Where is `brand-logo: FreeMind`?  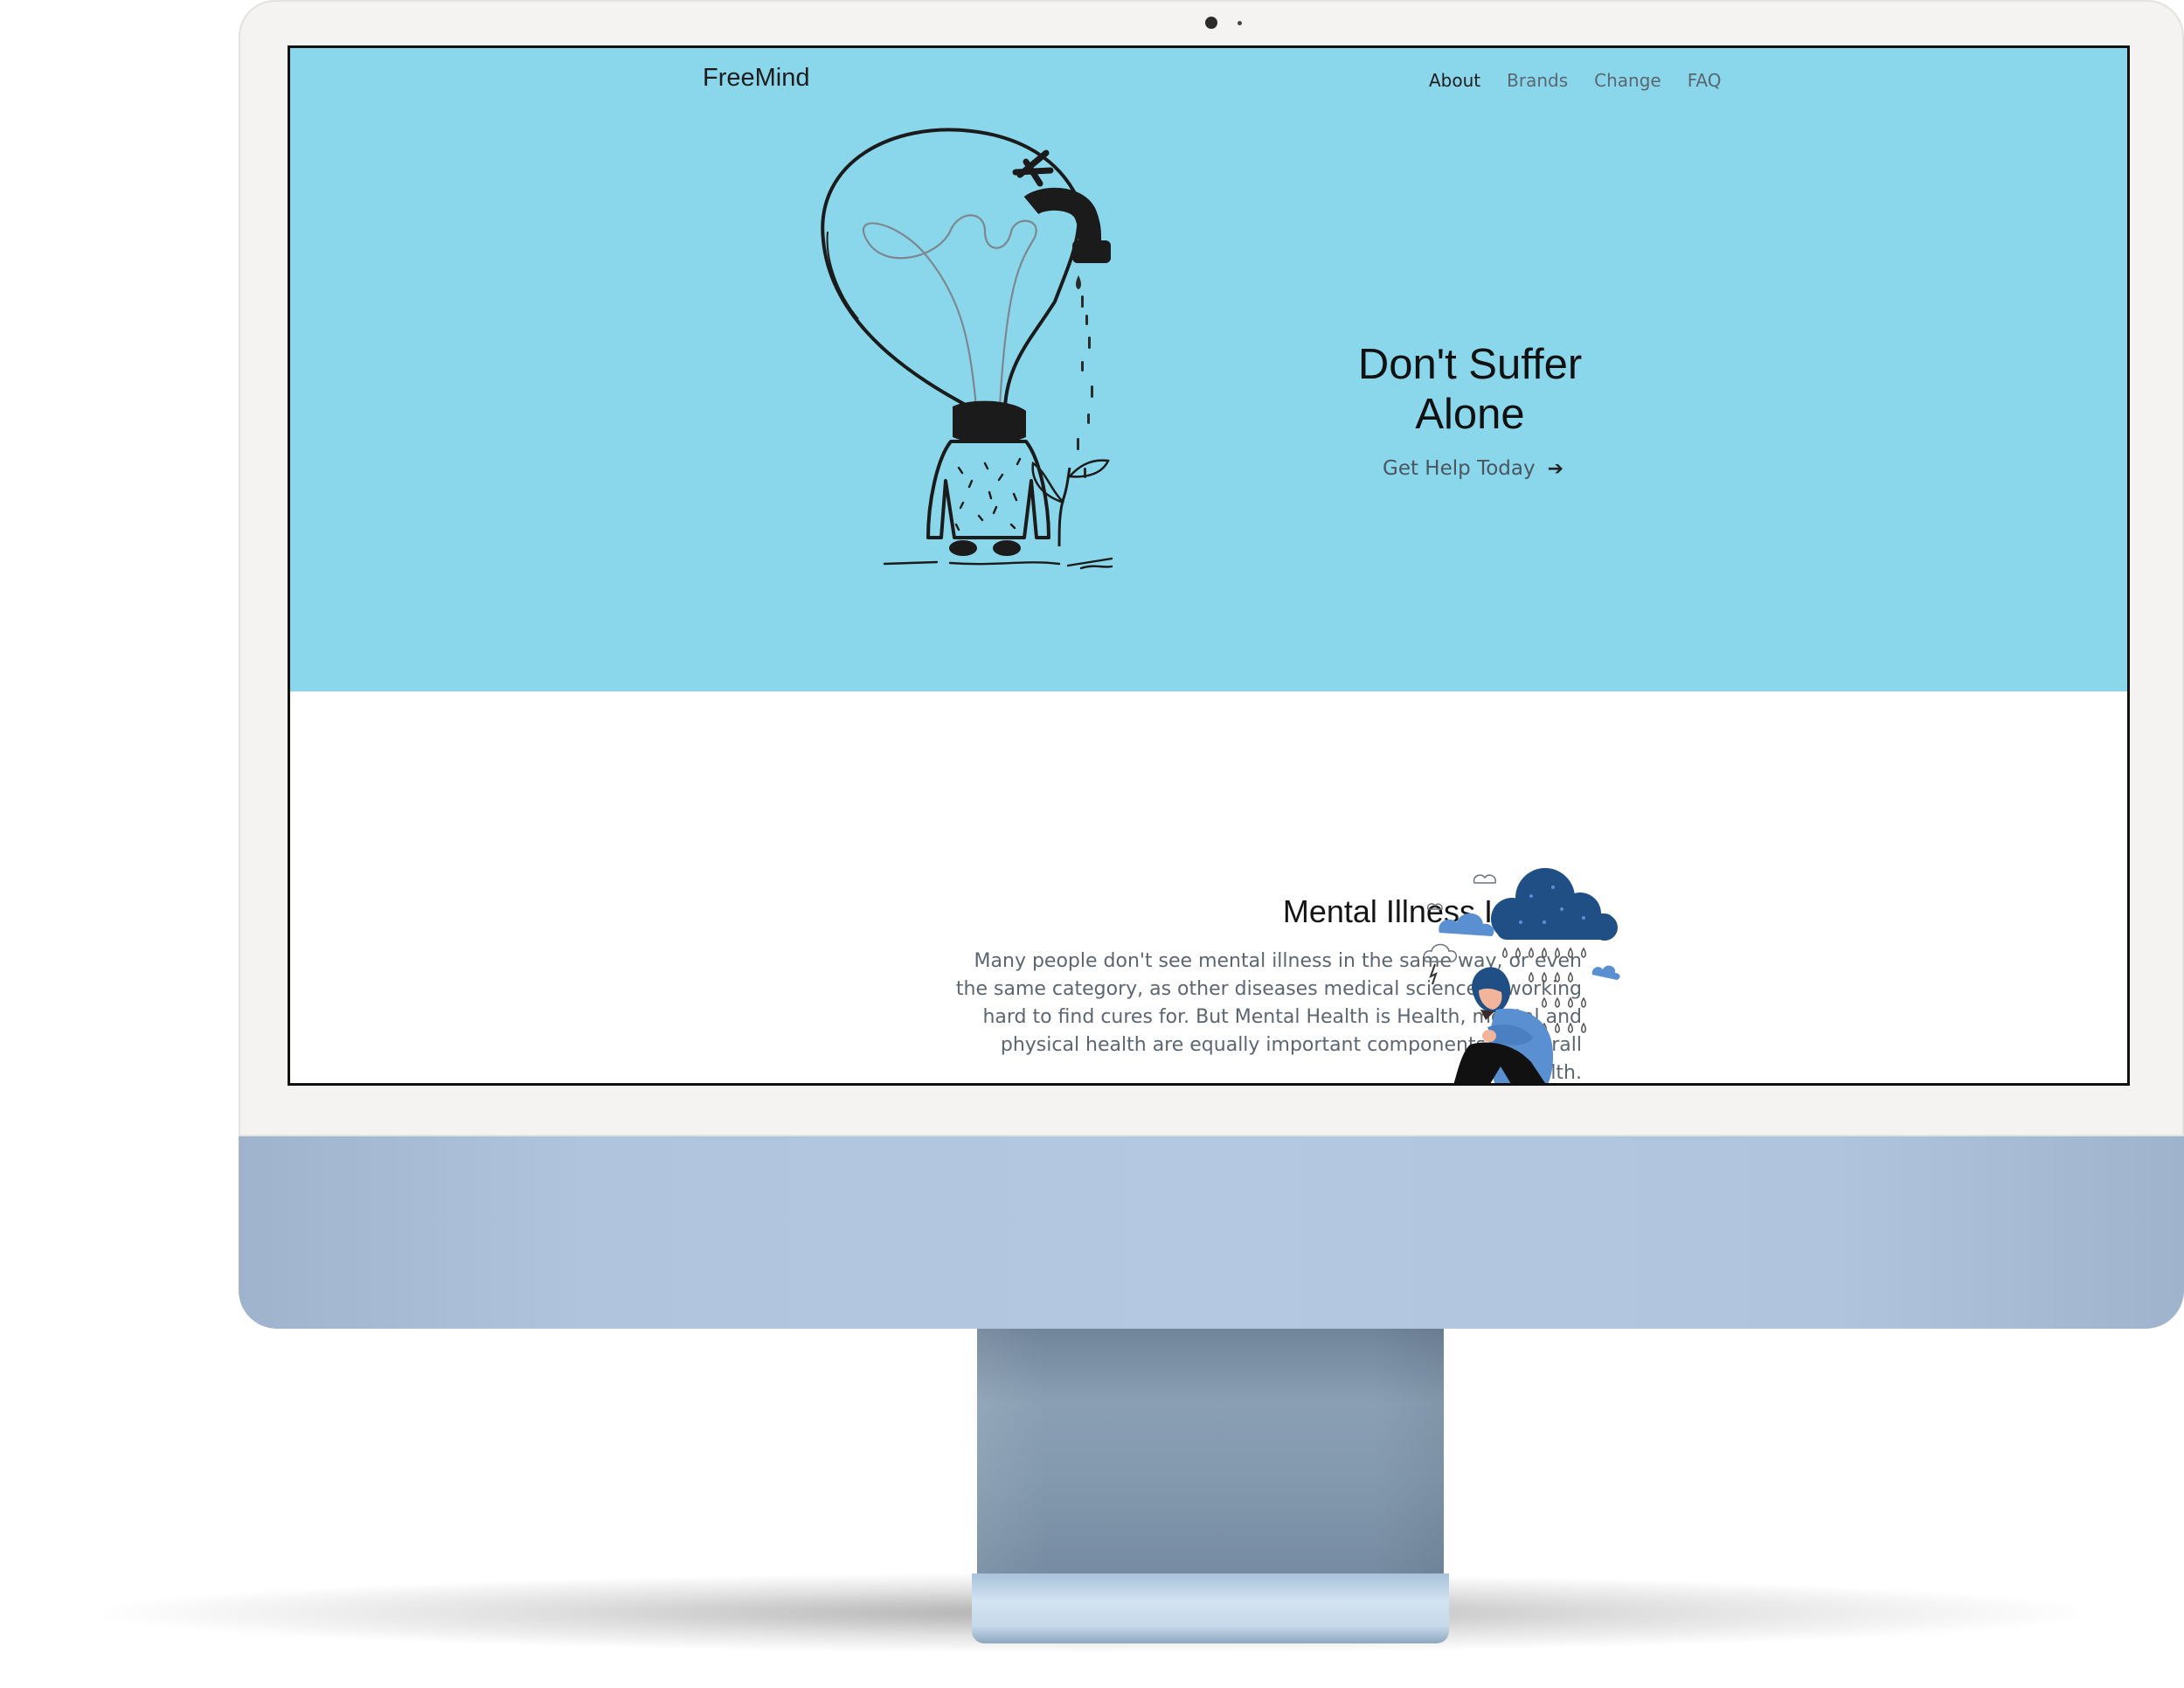 brand-logo: FreeMind is located at coordinates (756, 78).